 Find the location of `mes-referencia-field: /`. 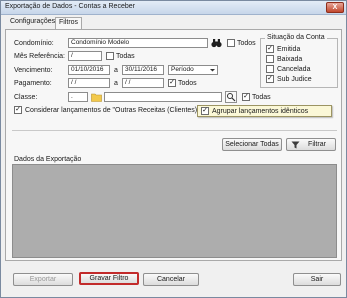

mes-referencia-field: / is located at coordinates (85, 56).